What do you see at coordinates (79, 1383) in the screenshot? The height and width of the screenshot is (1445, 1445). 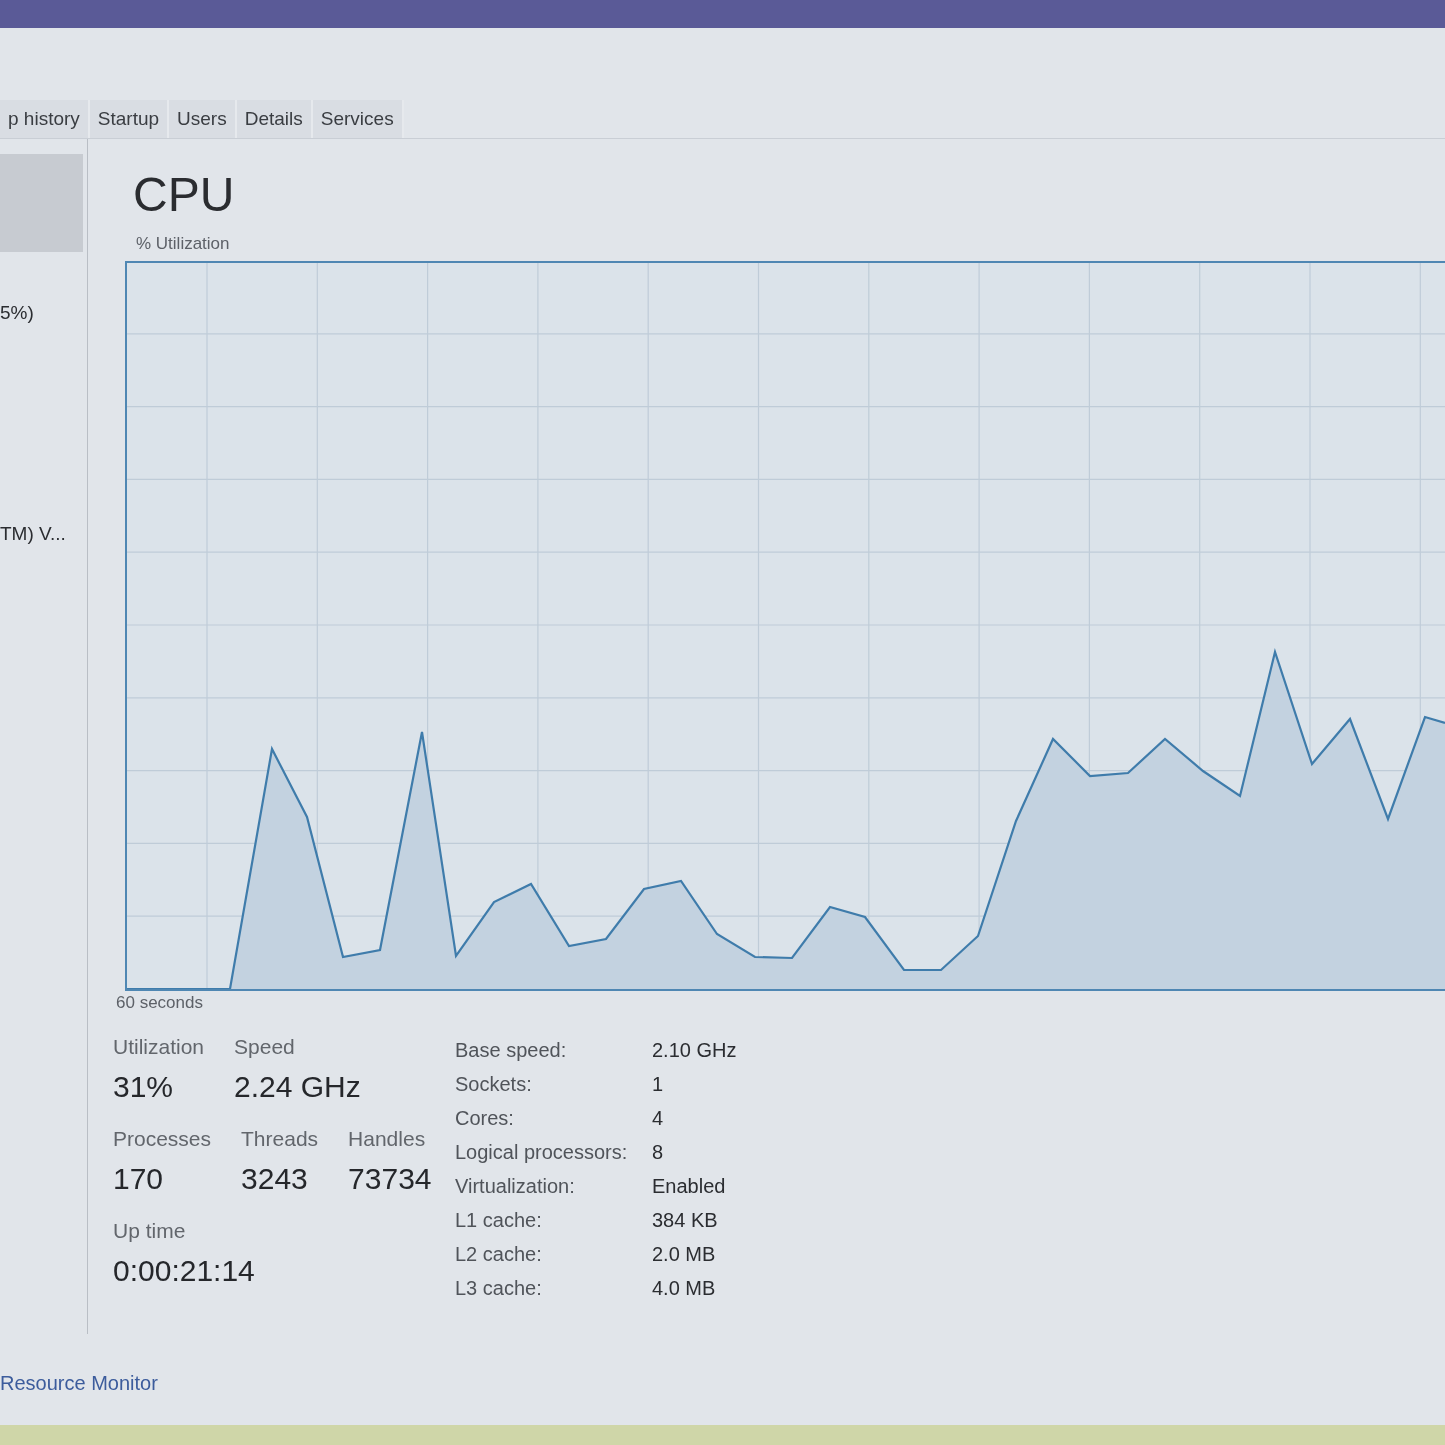 I see `resource-monitor-link: Resource Monitor` at bounding box center [79, 1383].